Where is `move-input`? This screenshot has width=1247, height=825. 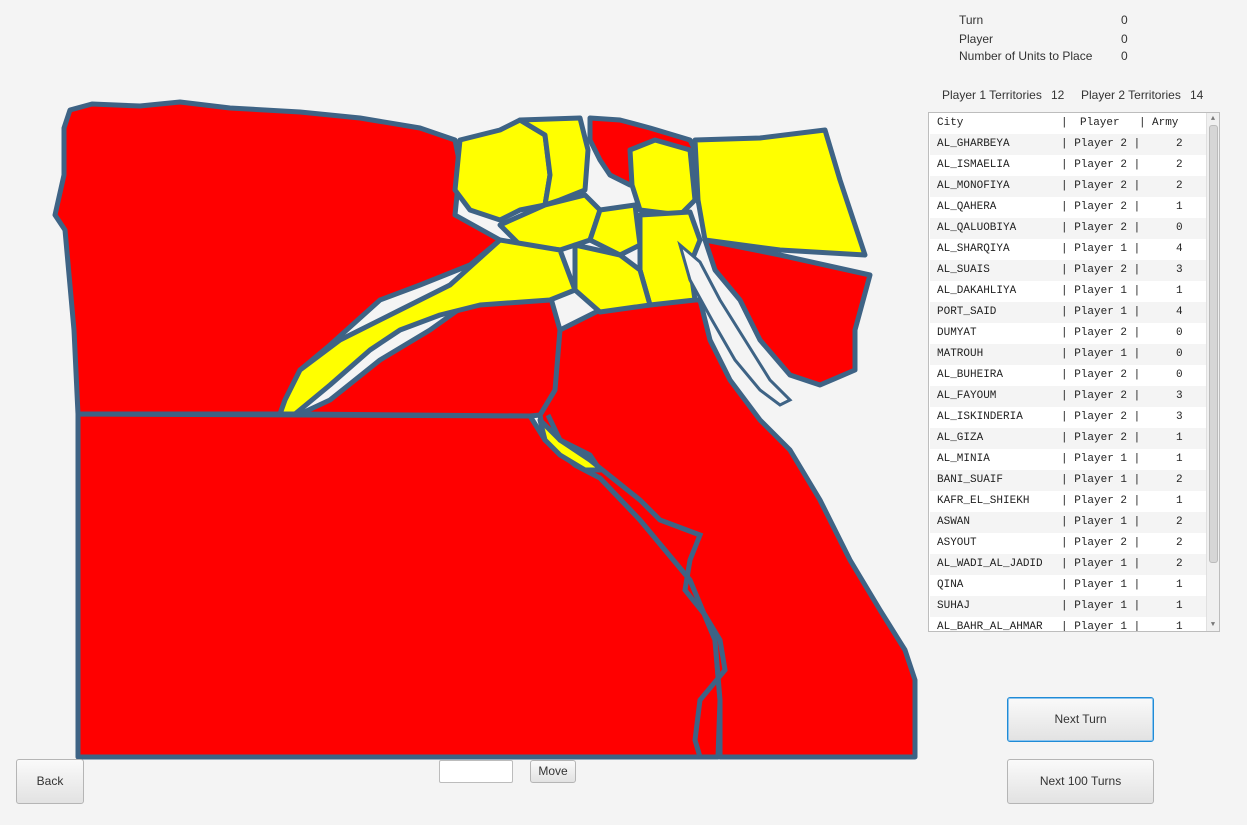 move-input is located at coordinates (476, 771).